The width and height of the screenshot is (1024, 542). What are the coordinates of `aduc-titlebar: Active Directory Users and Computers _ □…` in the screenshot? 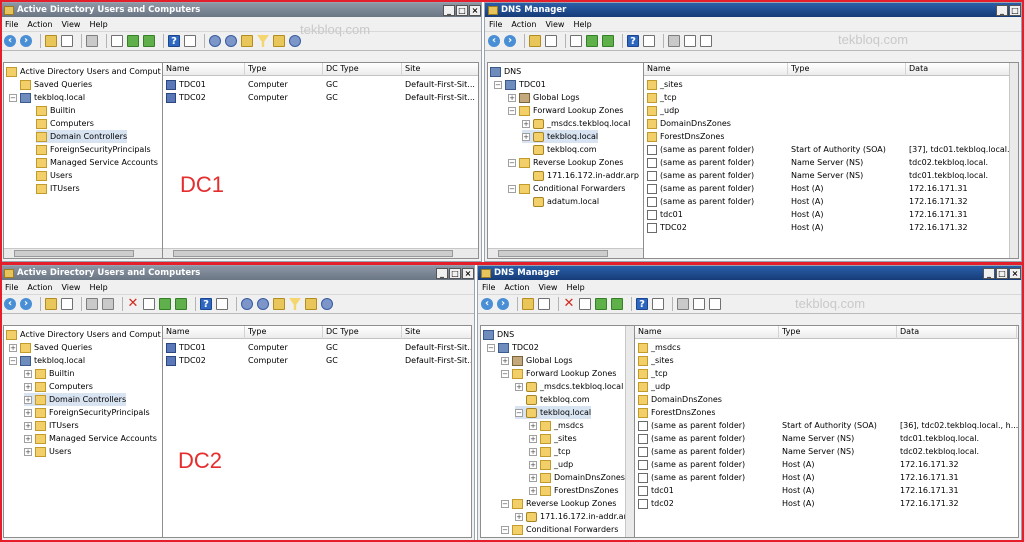 It's located at (241, 10).